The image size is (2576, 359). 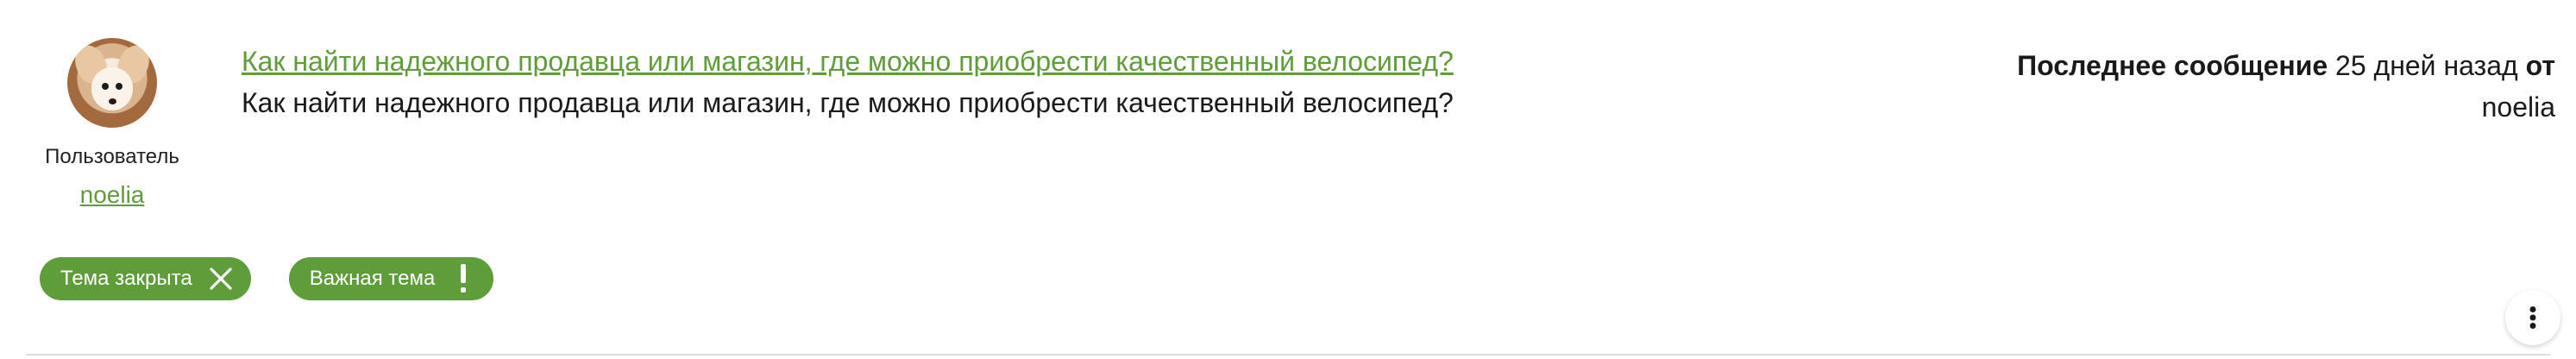 What do you see at coordinates (112, 83) in the screenshot?
I see `avatar` at bounding box center [112, 83].